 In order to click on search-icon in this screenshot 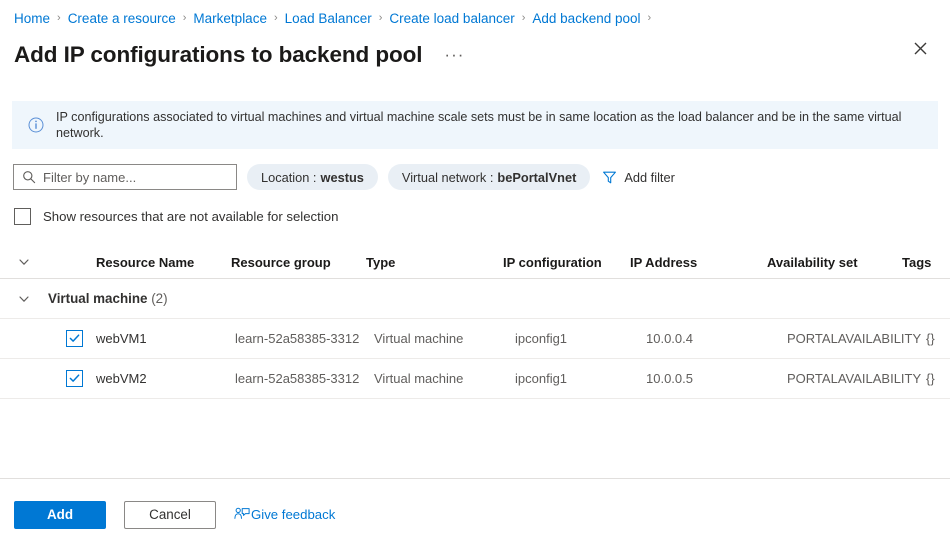, I will do `click(29, 177)`.